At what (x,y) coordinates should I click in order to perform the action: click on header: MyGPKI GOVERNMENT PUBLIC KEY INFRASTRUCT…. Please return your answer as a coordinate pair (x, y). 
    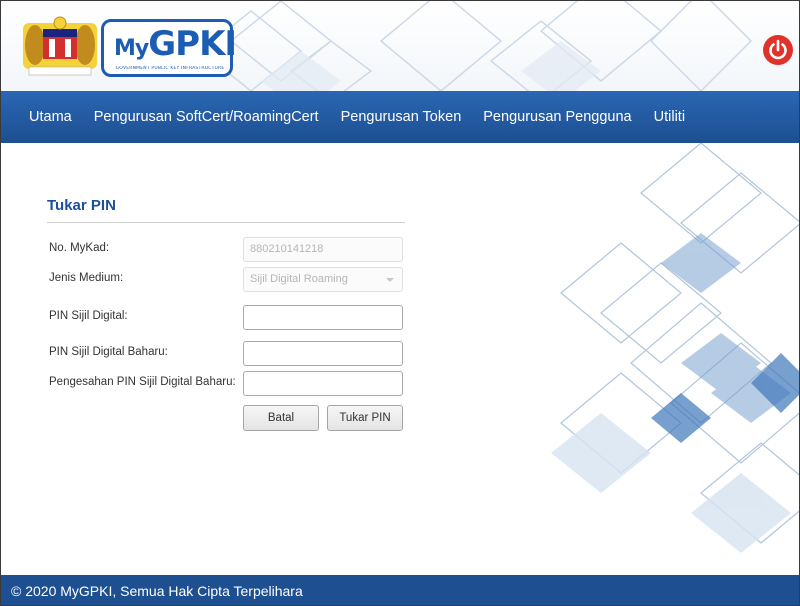
    Looking at the image, I should click on (400, 46).